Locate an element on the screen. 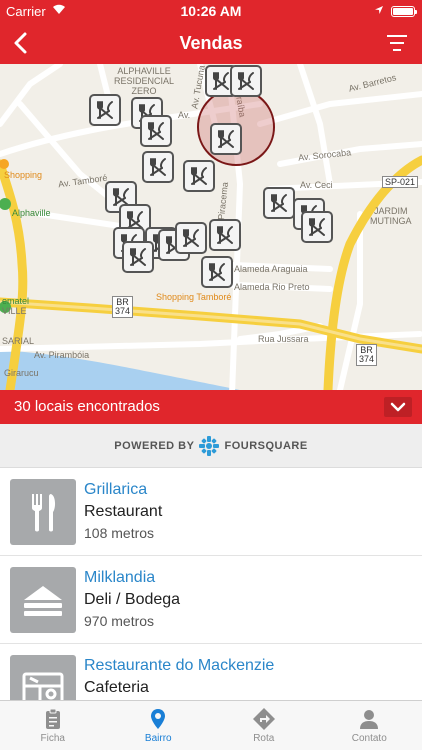 This screenshot has width=422, height=750. tab-bar: Ficha Bairro Rota Contato is located at coordinates (211, 725).